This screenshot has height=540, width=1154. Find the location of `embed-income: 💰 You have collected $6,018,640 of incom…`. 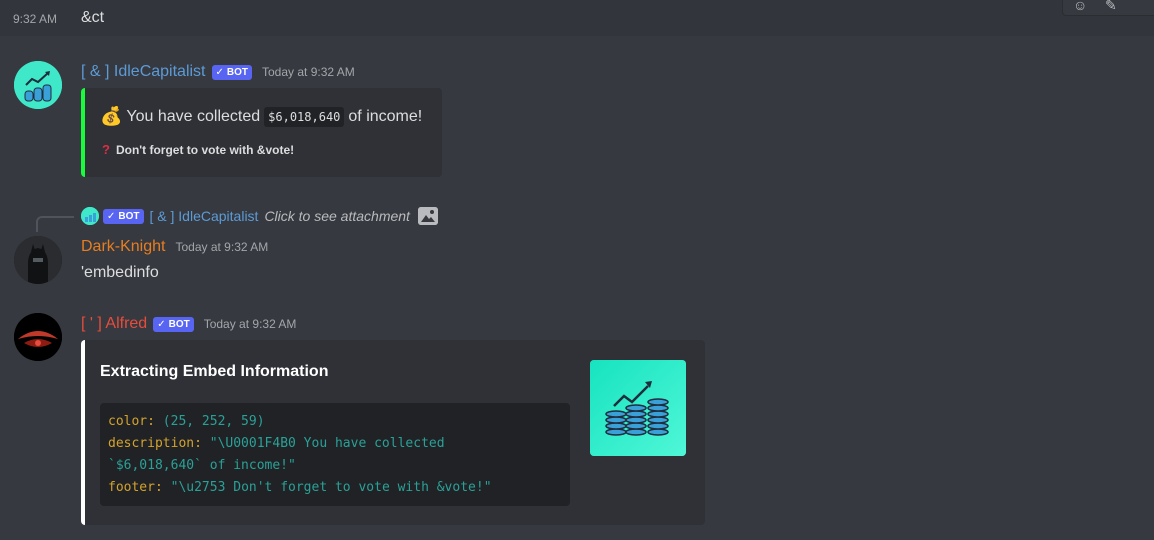

embed-income: 💰 You have collected $6,018,640 of incom… is located at coordinates (261, 132).